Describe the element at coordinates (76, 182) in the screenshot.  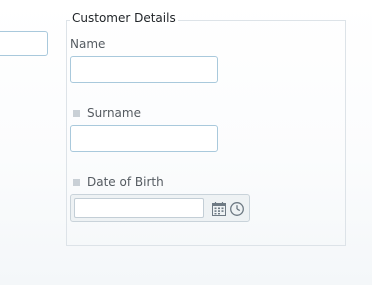
I see `date-of-birth-marker-icon` at that location.